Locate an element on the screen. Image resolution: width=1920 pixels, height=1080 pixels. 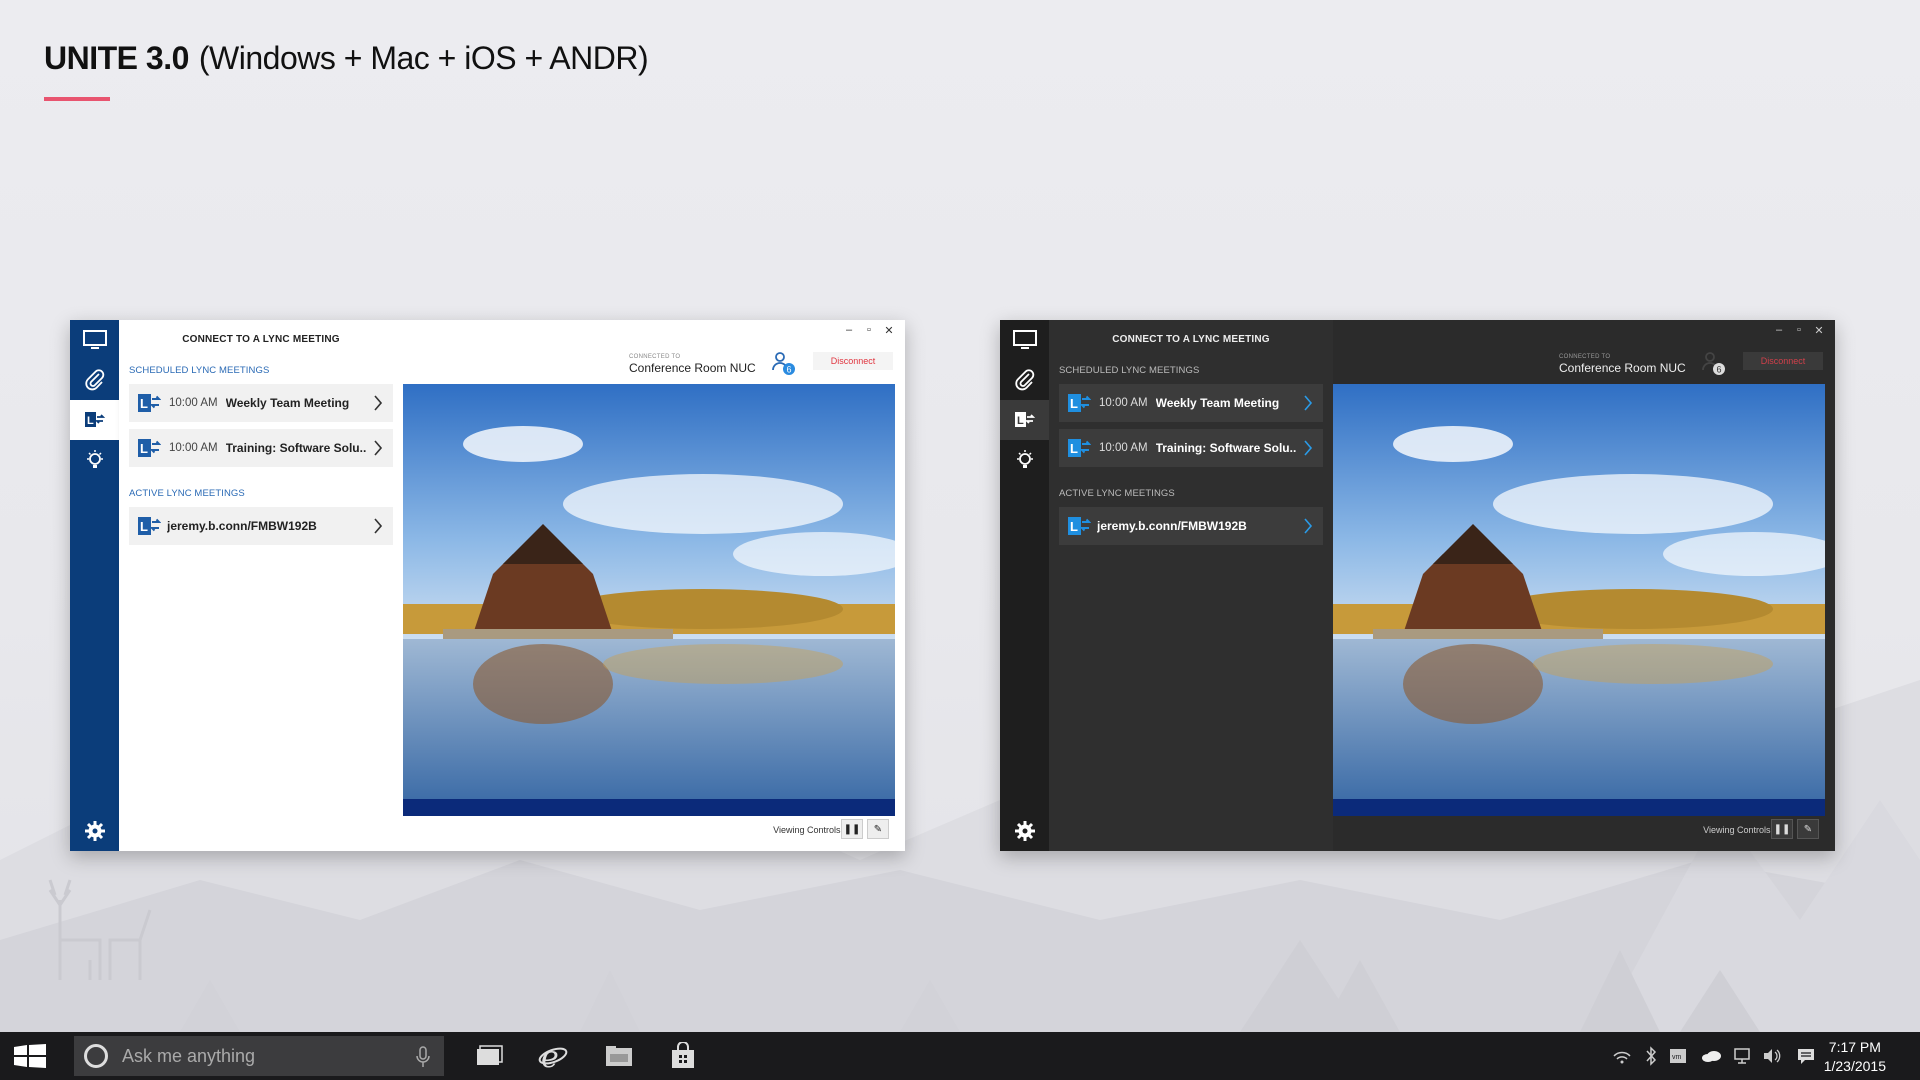
brand-title: UNITE 3.0 is located at coordinates (116, 58).